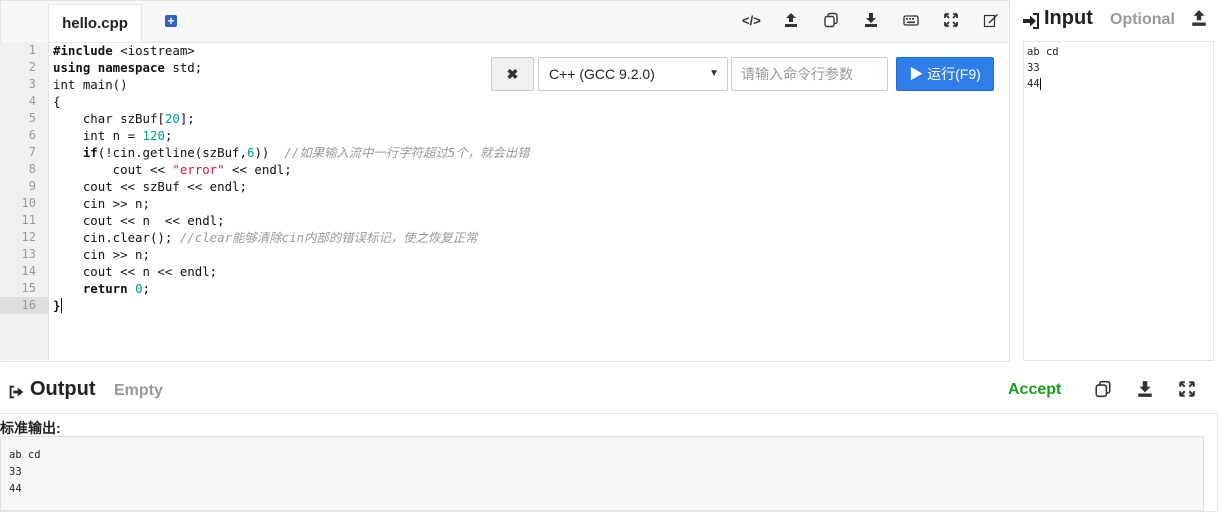 Image resolution: width=1218 pixels, height=512 pixels. What do you see at coordinates (25, 455) in the screenshot?
I see `stdout-line: ab cd` at bounding box center [25, 455].